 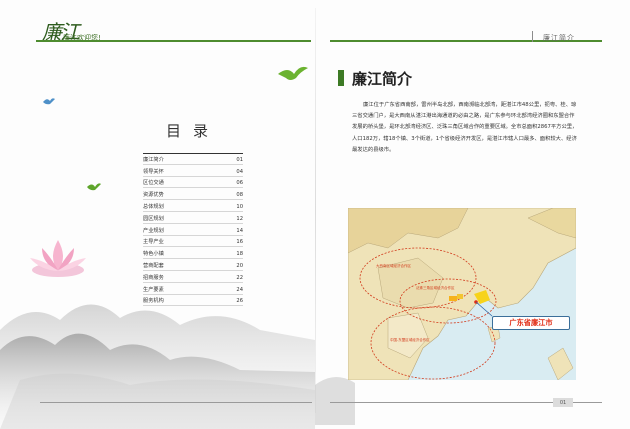 I want to click on page-title: 廉江简介, so click(x=382, y=79).